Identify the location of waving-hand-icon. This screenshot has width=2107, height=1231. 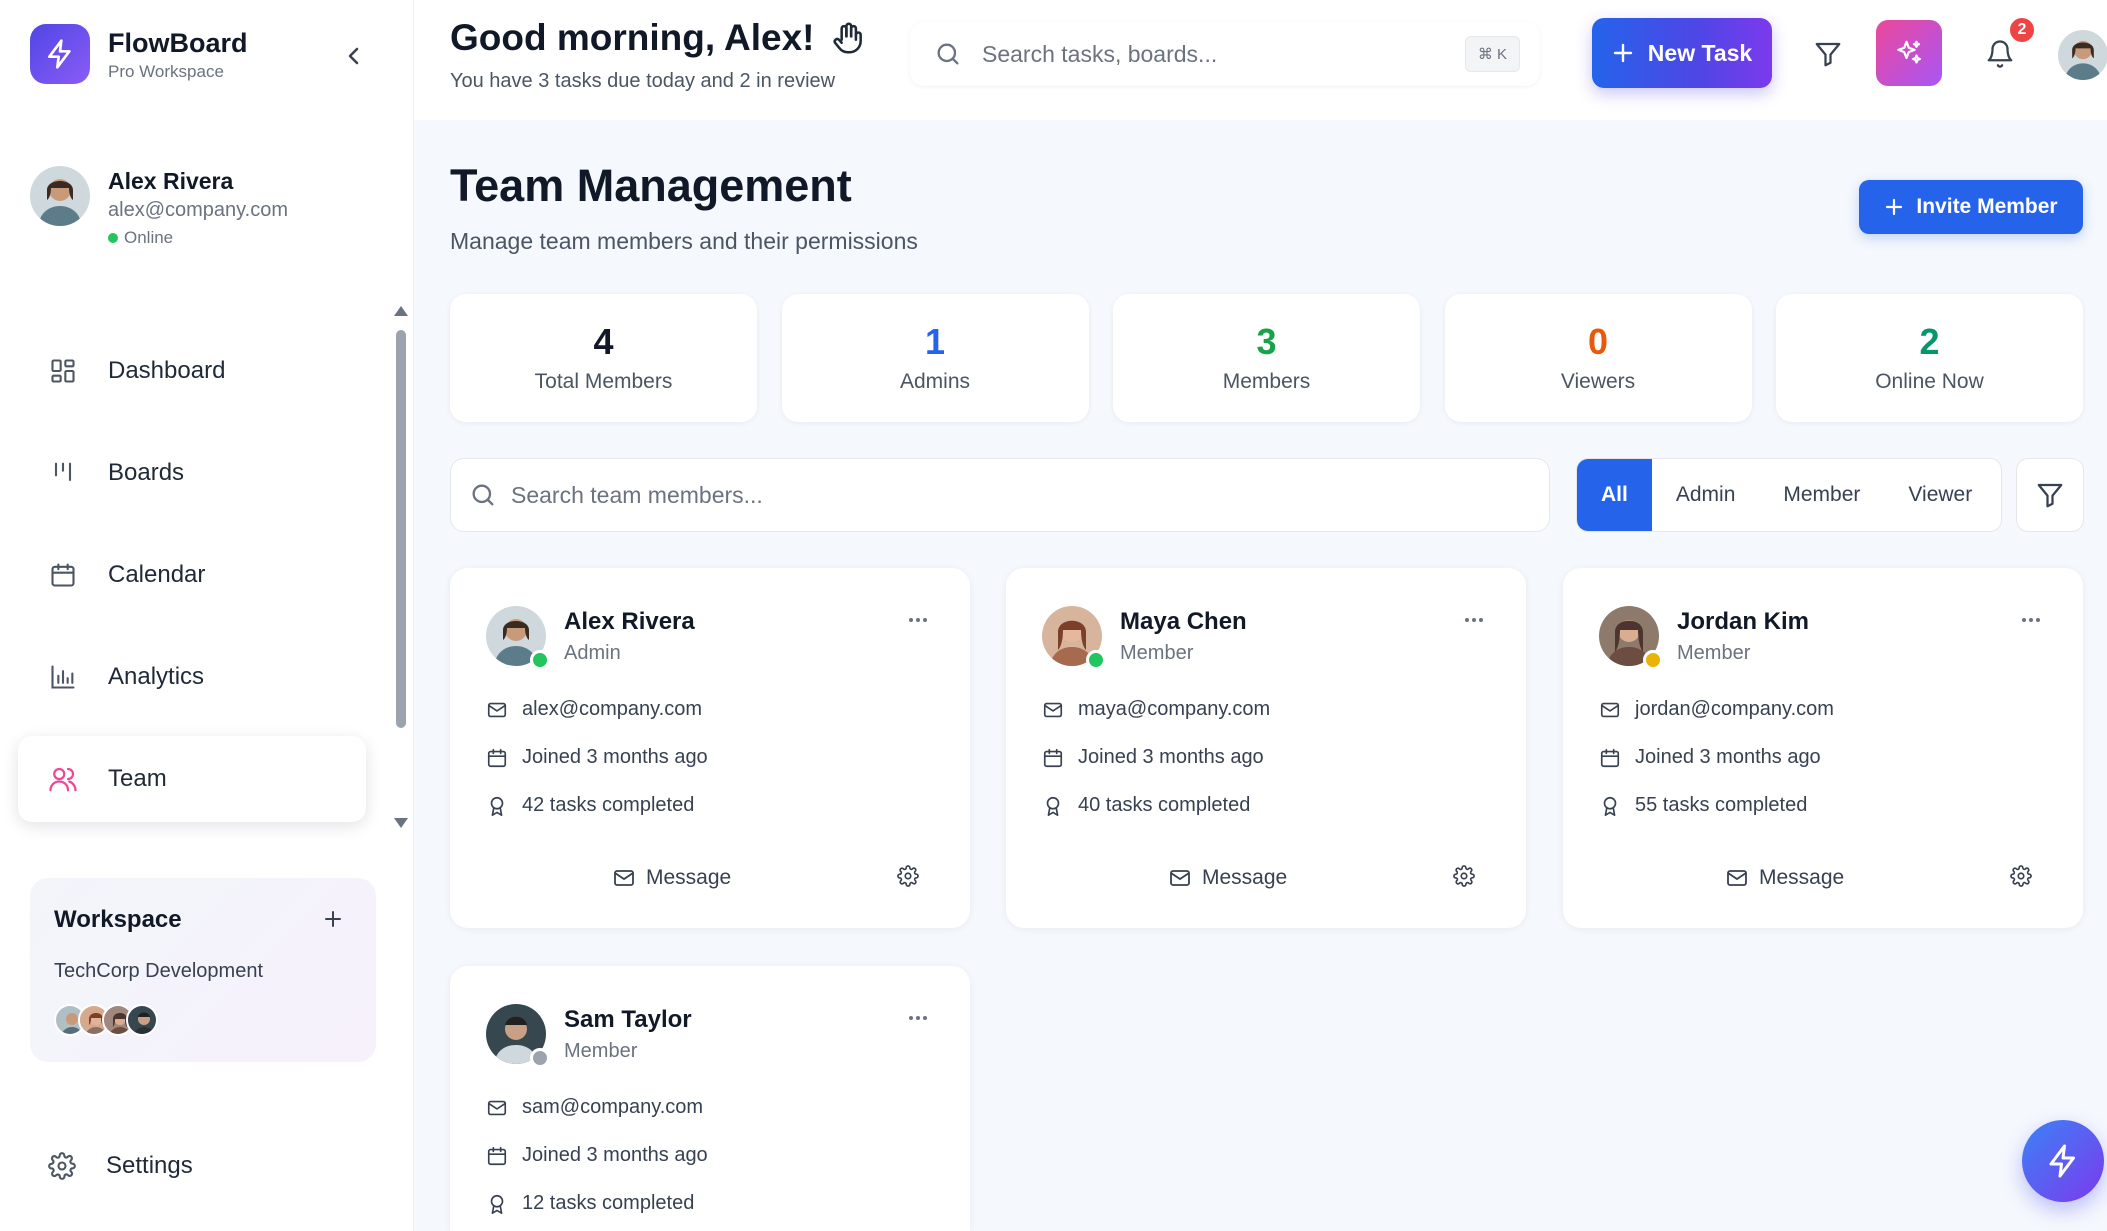
(848, 38).